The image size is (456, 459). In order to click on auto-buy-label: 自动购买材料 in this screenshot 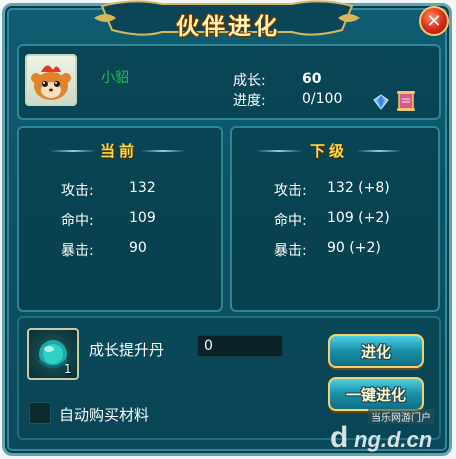, I will do `click(104, 415)`.